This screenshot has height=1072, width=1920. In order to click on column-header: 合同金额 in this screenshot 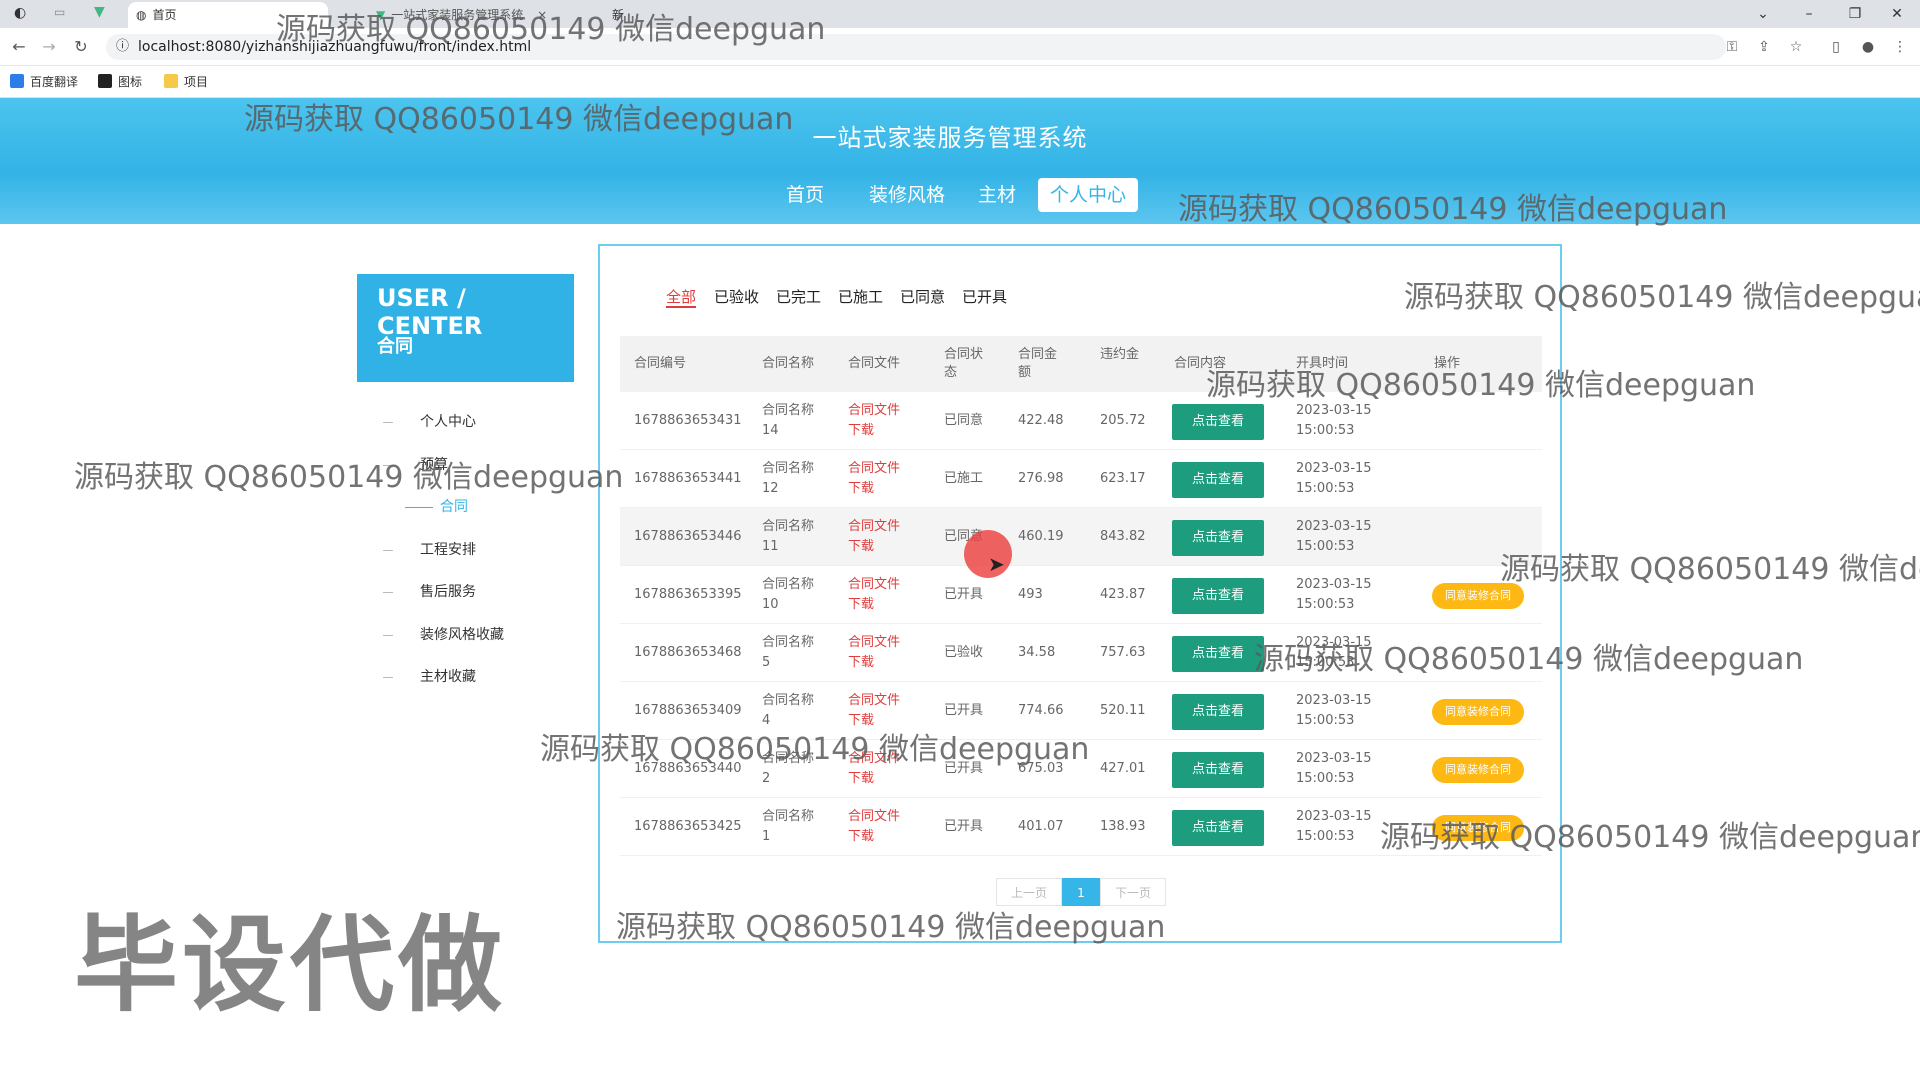, I will do `click(1038, 363)`.